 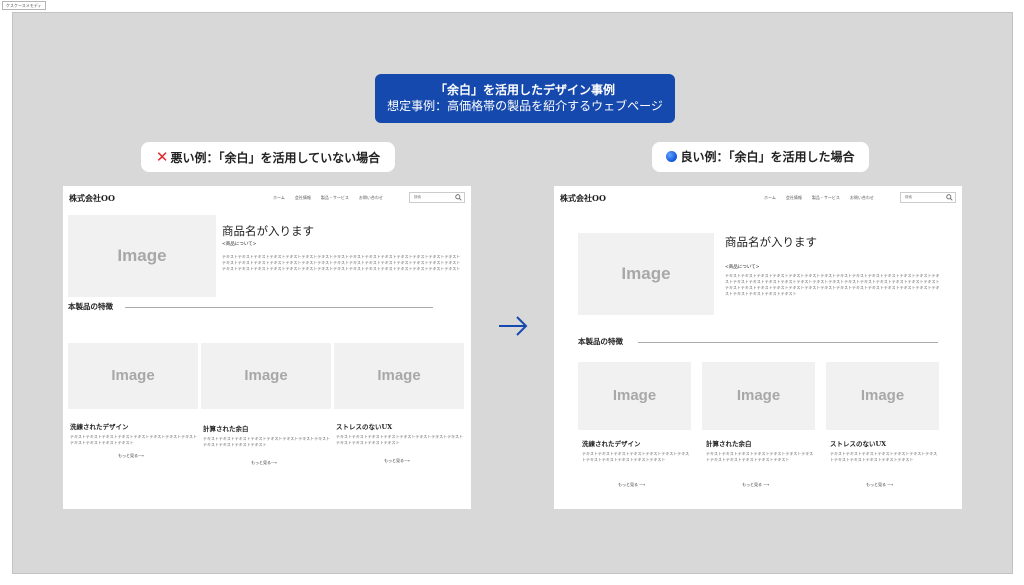 What do you see at coordinates (131, 455) in the screenshot?
I see `more-link-1: もっと見る⟶` at bounding box center [131, 455].